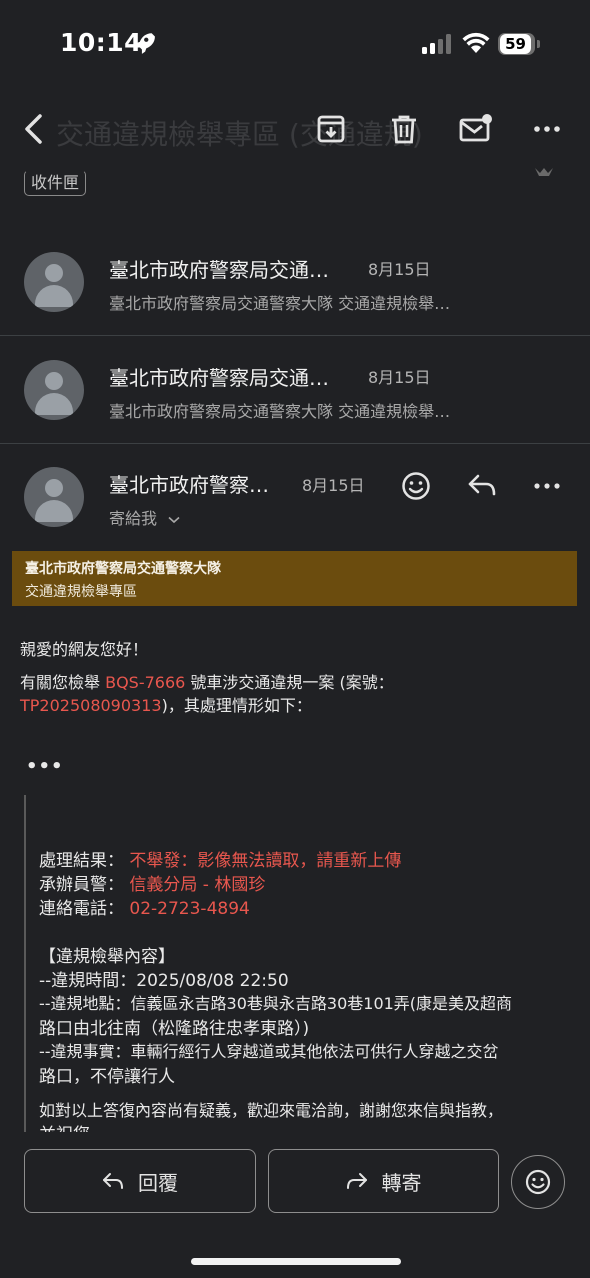 This screenshot has height=1278, width=590. Describe the element at coordinates (144, 43) in the screenshot. I see `rocket-icon` at that location.